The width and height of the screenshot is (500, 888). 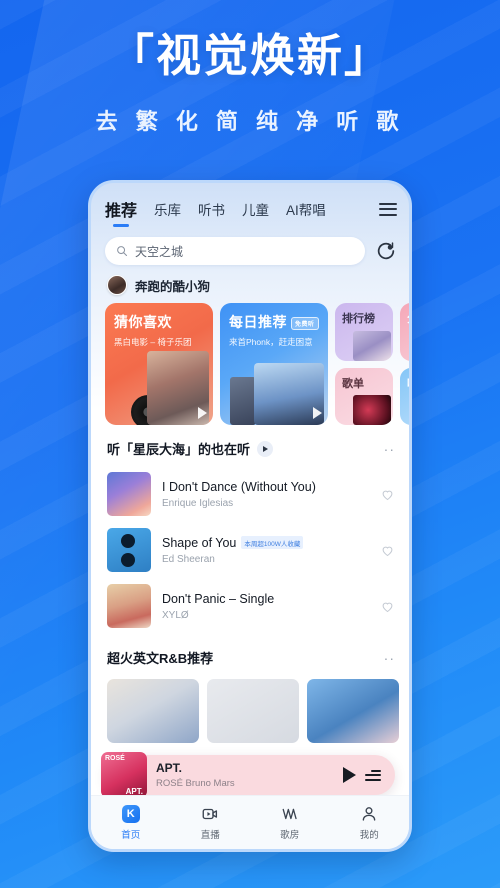 What do you see at coordinates (160, 658) in the screenshot?
I see `section-title: 超火英文R&B推荐` at bounding box center [160, 658].